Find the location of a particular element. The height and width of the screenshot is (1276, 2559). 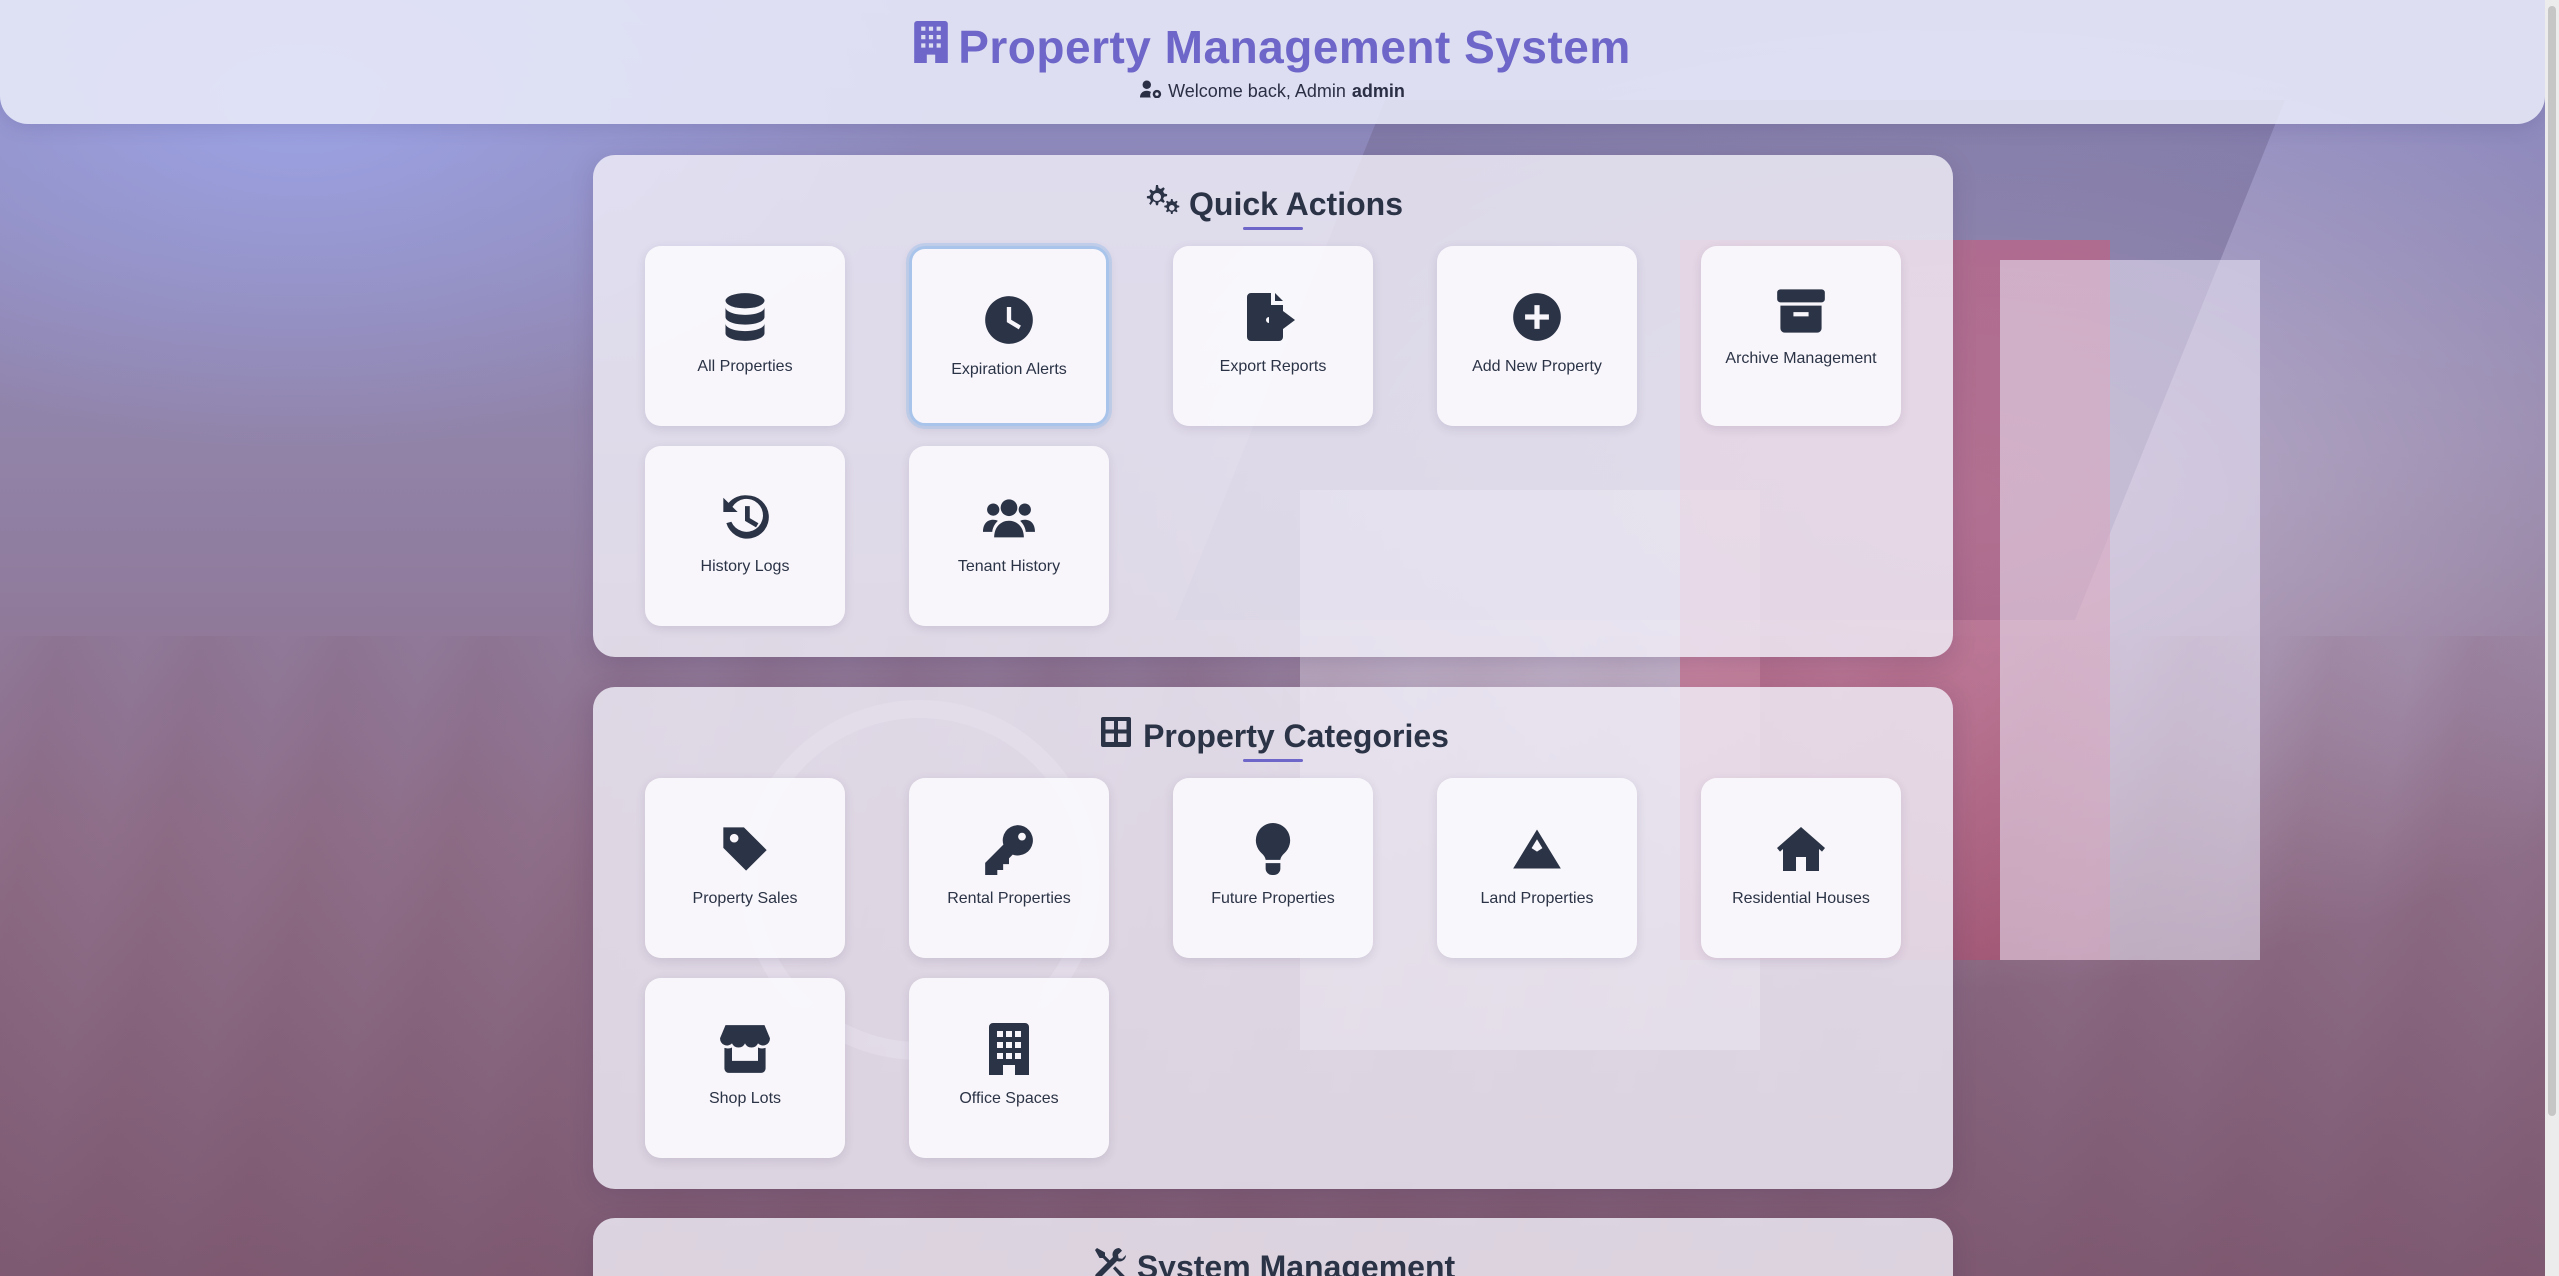

page-title: Property Management System is located at coordinates (1272, 47).